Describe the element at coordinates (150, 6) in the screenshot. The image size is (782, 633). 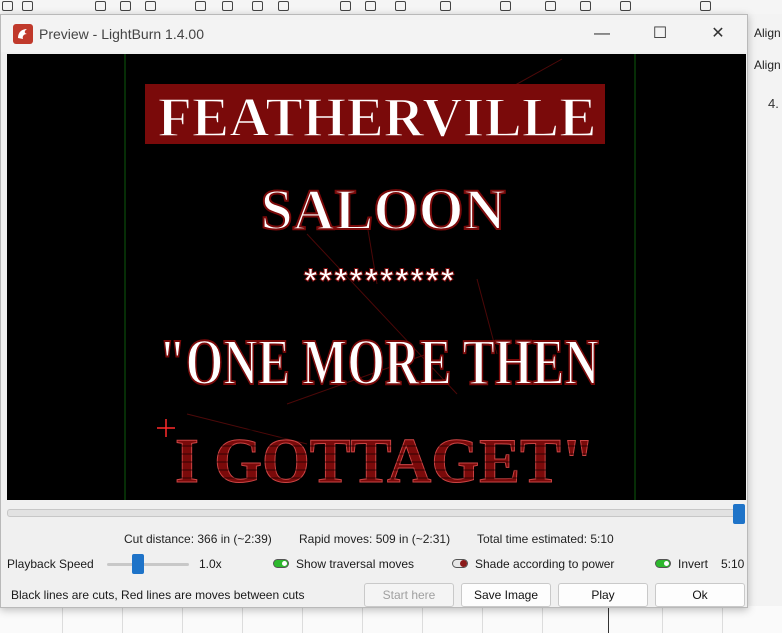
I see `edit-tool-icon` at that location.